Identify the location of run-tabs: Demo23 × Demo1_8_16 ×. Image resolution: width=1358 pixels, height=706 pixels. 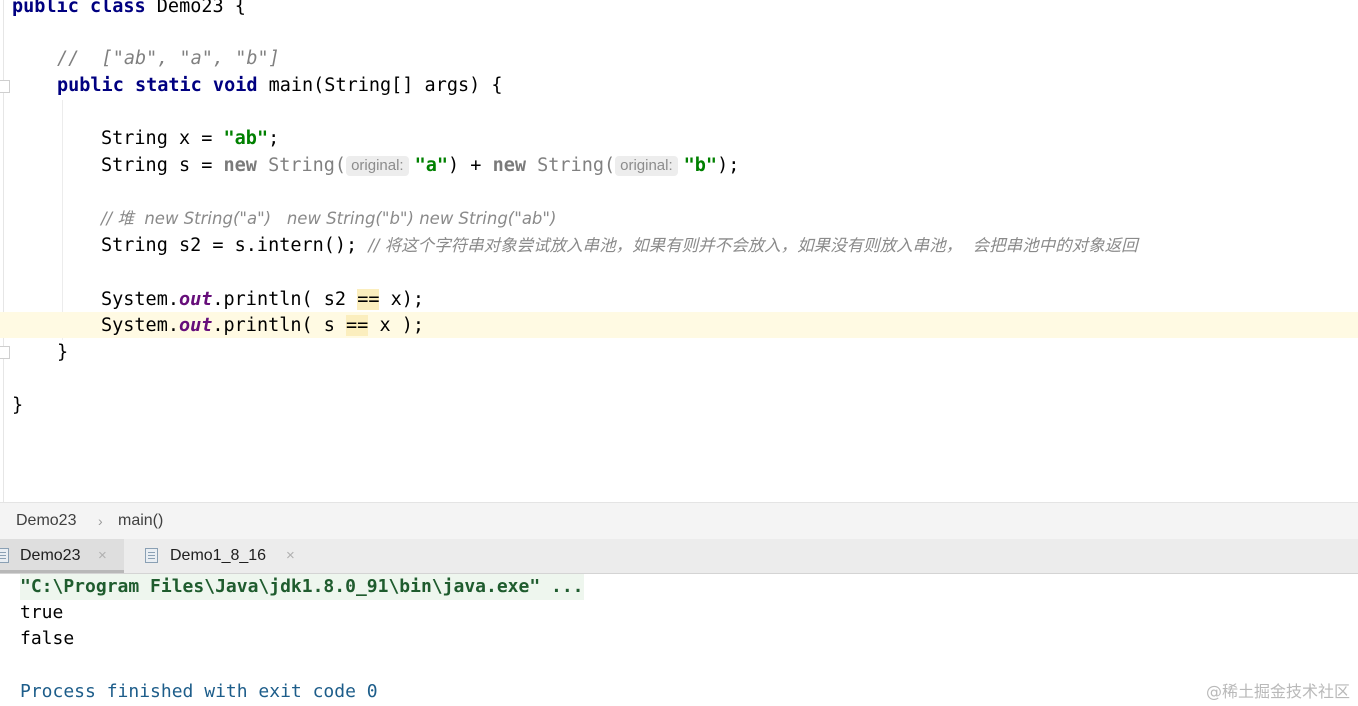
(679, 556).